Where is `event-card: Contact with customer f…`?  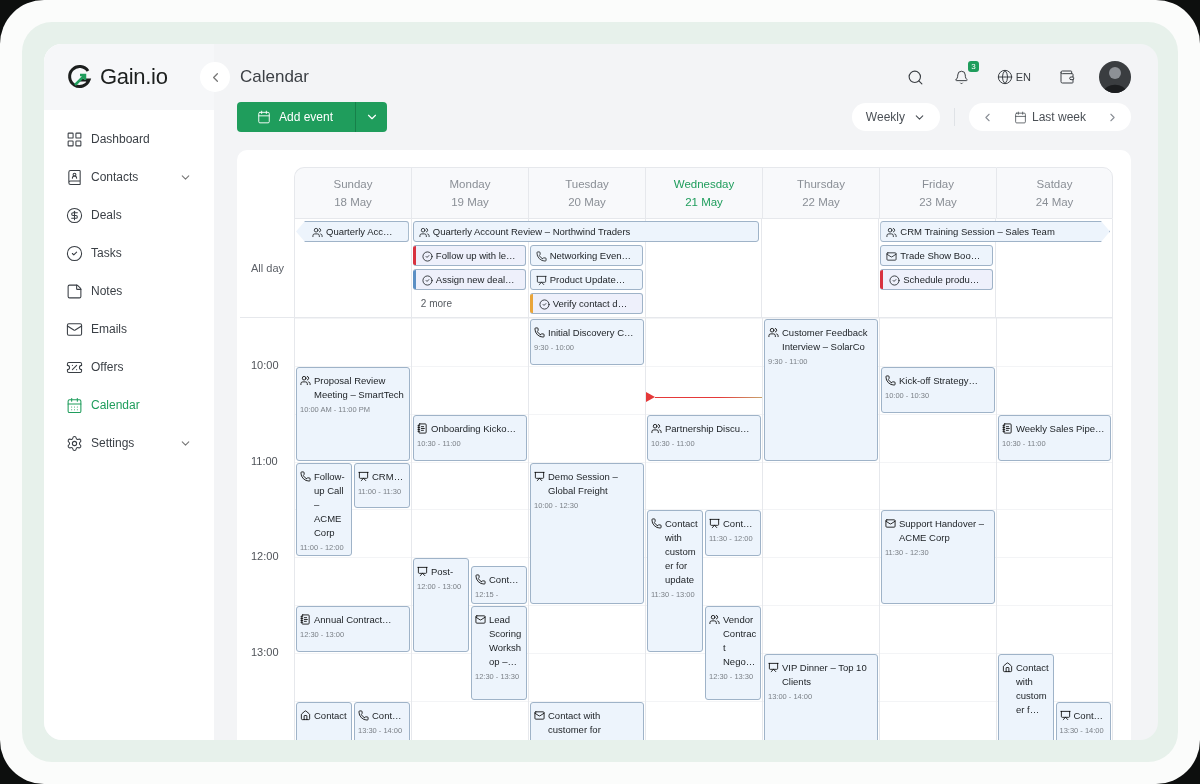
event-card: Contact with customer f… is located at coordinates (1026, 696).